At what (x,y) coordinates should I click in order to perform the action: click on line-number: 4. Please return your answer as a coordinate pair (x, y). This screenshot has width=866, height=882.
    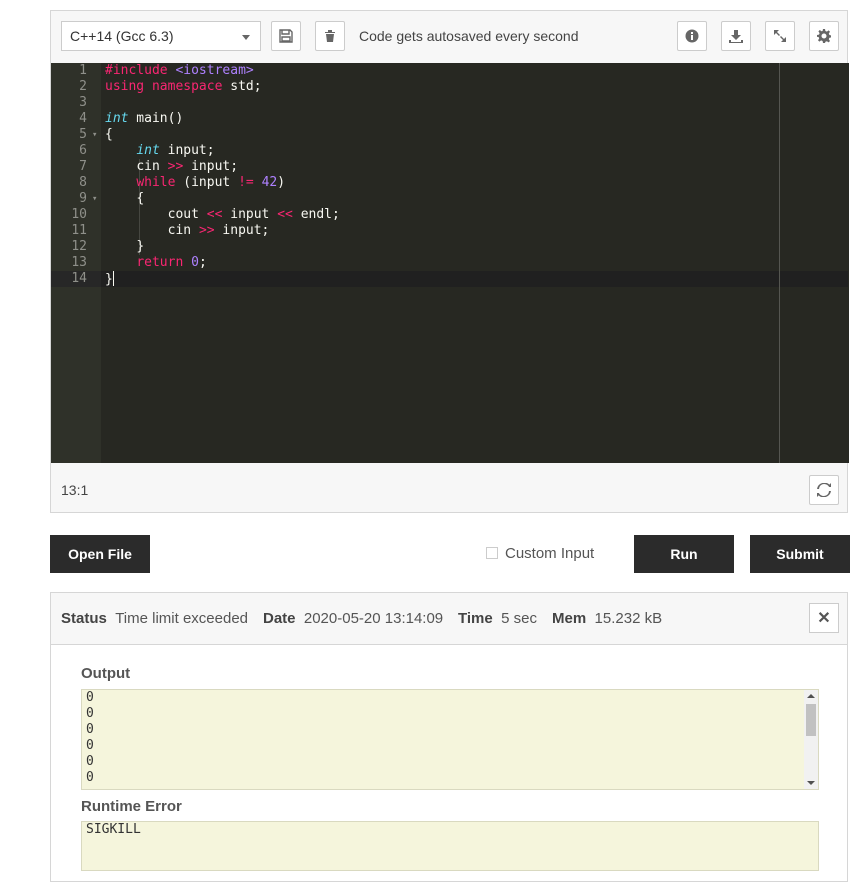
    Looking at the image, I should click on (83, 118).